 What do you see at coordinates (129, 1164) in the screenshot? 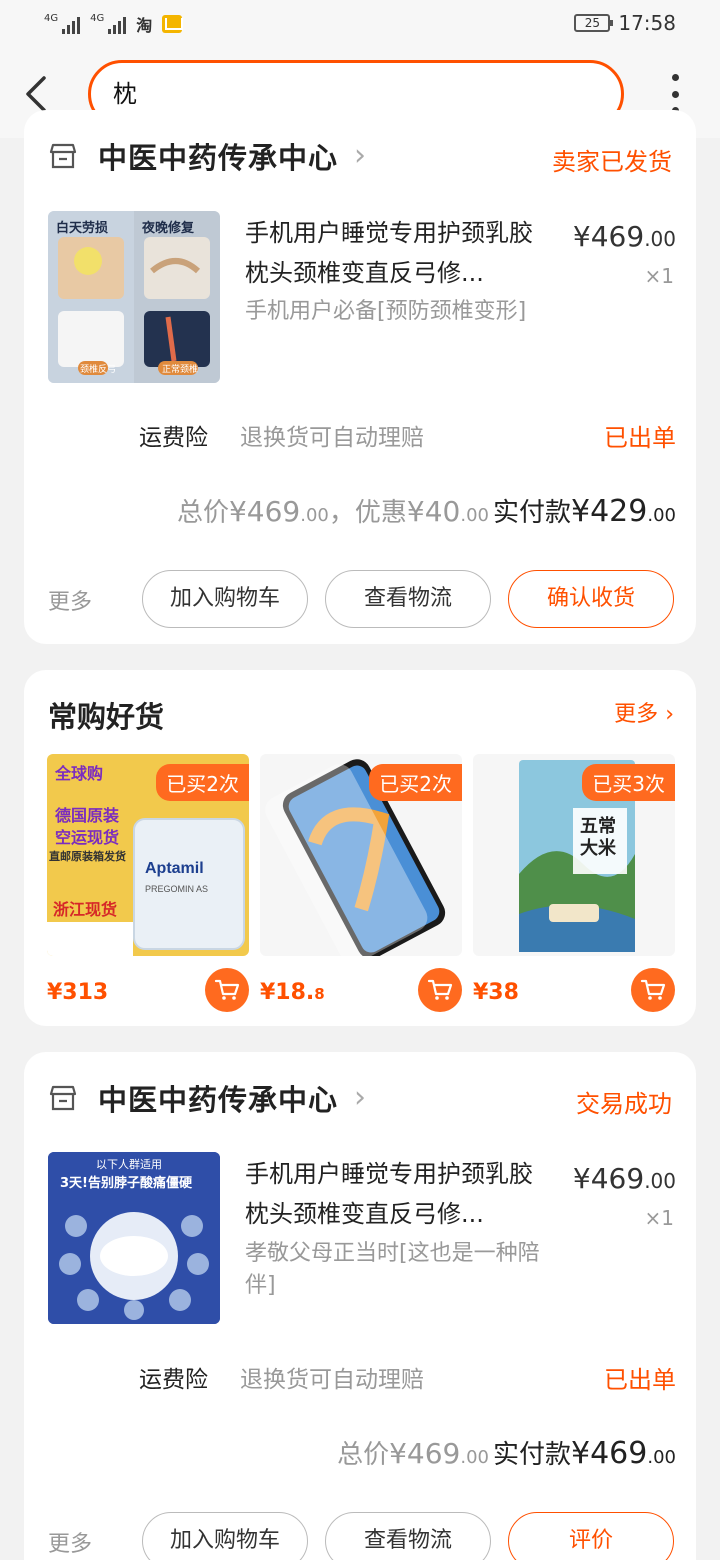
I see `image-caption: 以下人群适用` at bounding box center [129, 1164].